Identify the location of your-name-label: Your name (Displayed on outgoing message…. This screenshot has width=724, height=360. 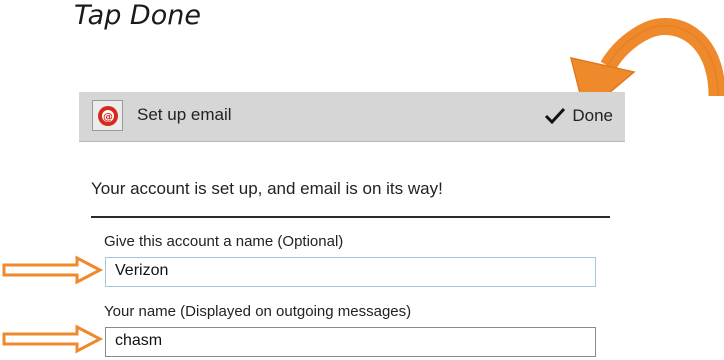
(258, 311).